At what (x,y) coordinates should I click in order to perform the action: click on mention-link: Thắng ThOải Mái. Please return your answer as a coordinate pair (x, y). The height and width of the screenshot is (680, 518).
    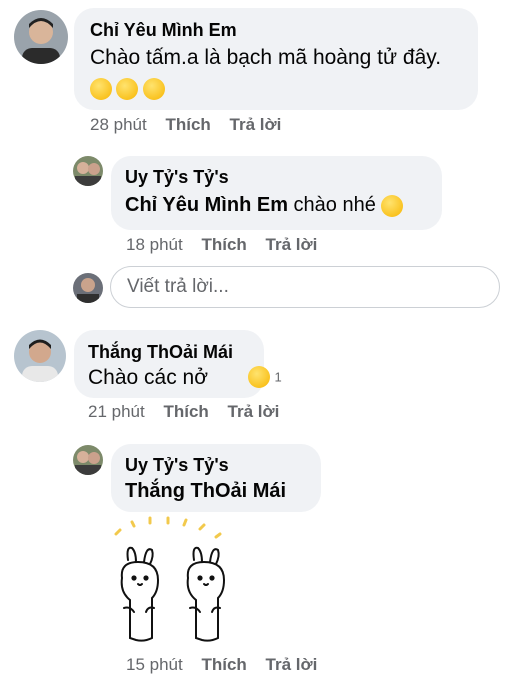
    Looking at the image, I should click on (205, 491).